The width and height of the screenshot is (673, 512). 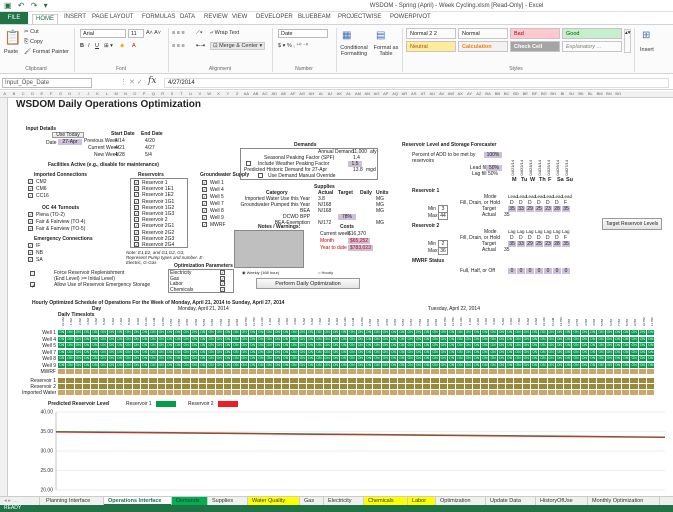 What do you see at coordinates (246, 93) in the screenshot?
I see `column-letter: AA` at bounding box center [246, 93].